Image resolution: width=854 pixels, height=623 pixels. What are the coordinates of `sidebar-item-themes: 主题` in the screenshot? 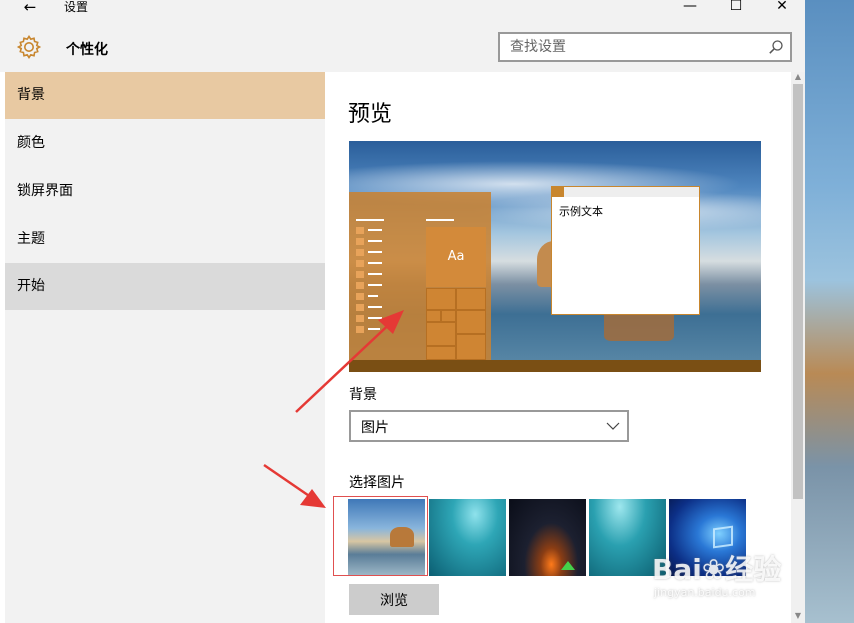 It's located at (165, 239).